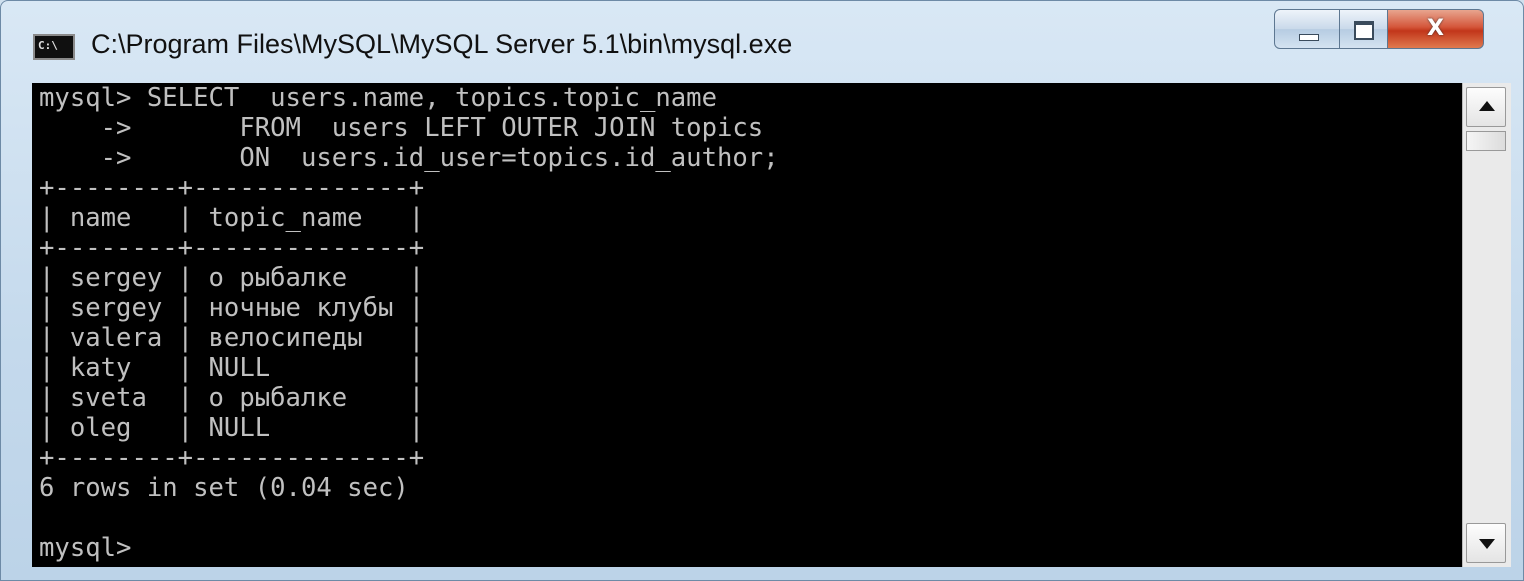  What do you see at coordinates (232, 308) in the screenshot?
I see `table-row: | sergey | ночные клубы |` at bounding box center [232, 308].